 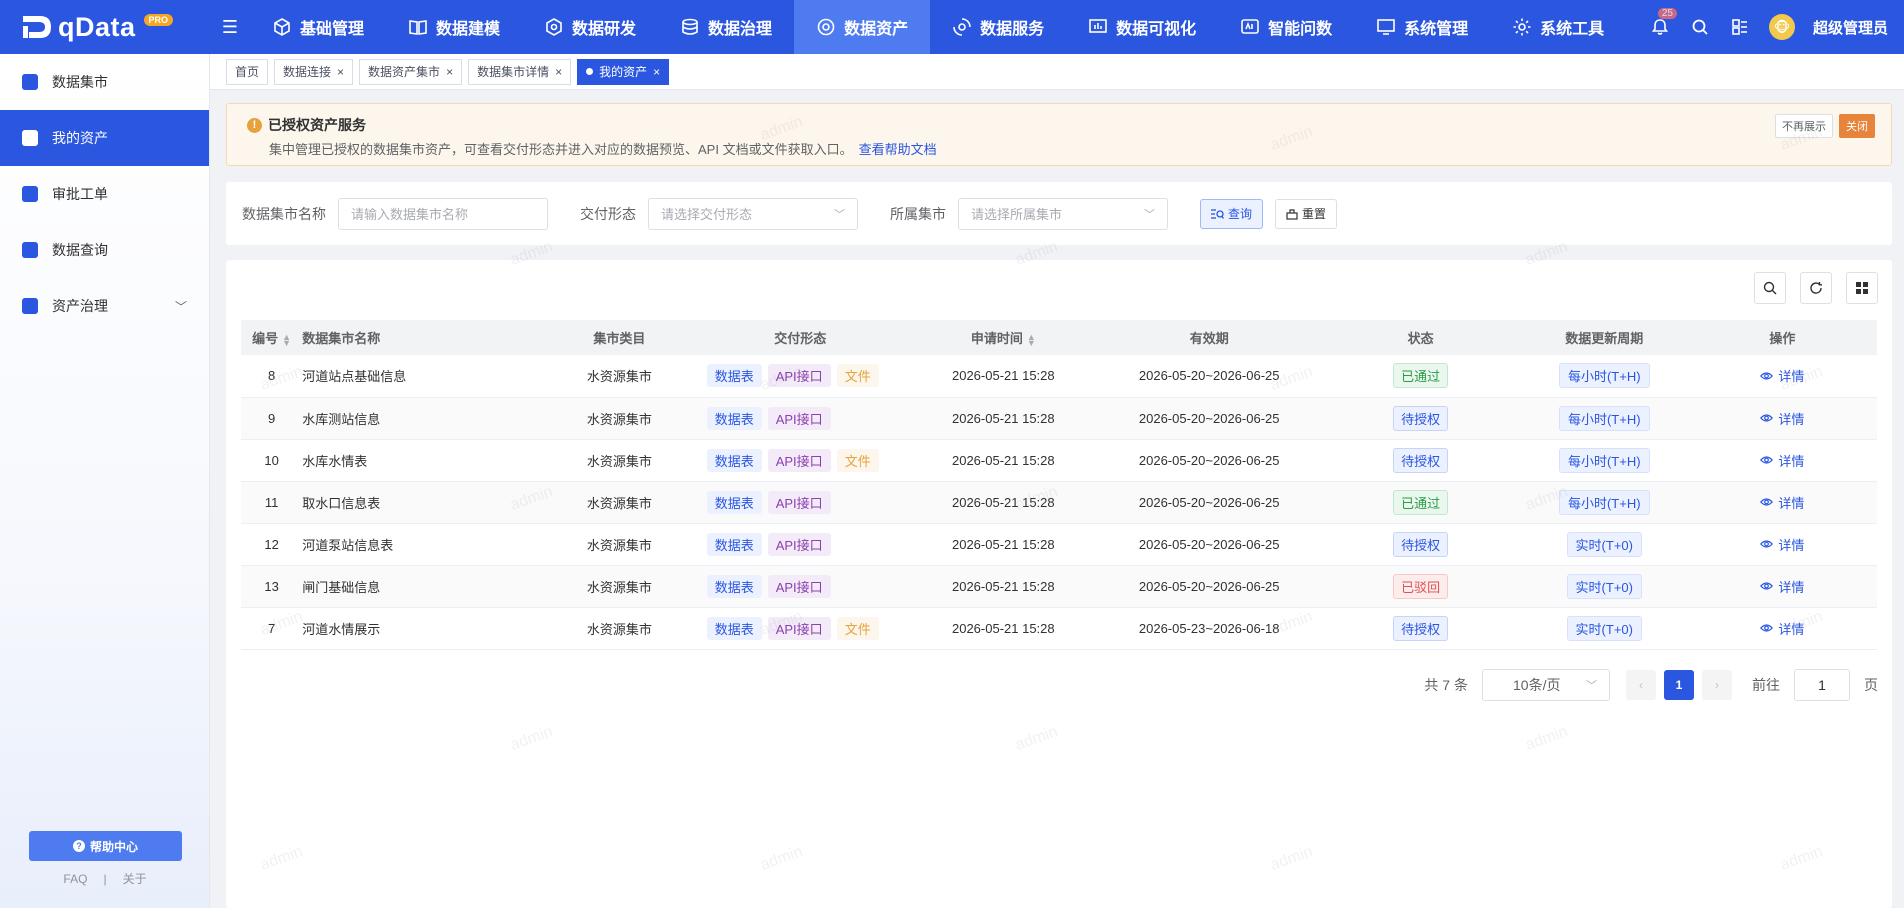 I want to click on nav-item-5: 数据资产, so click(x=862, y=27).